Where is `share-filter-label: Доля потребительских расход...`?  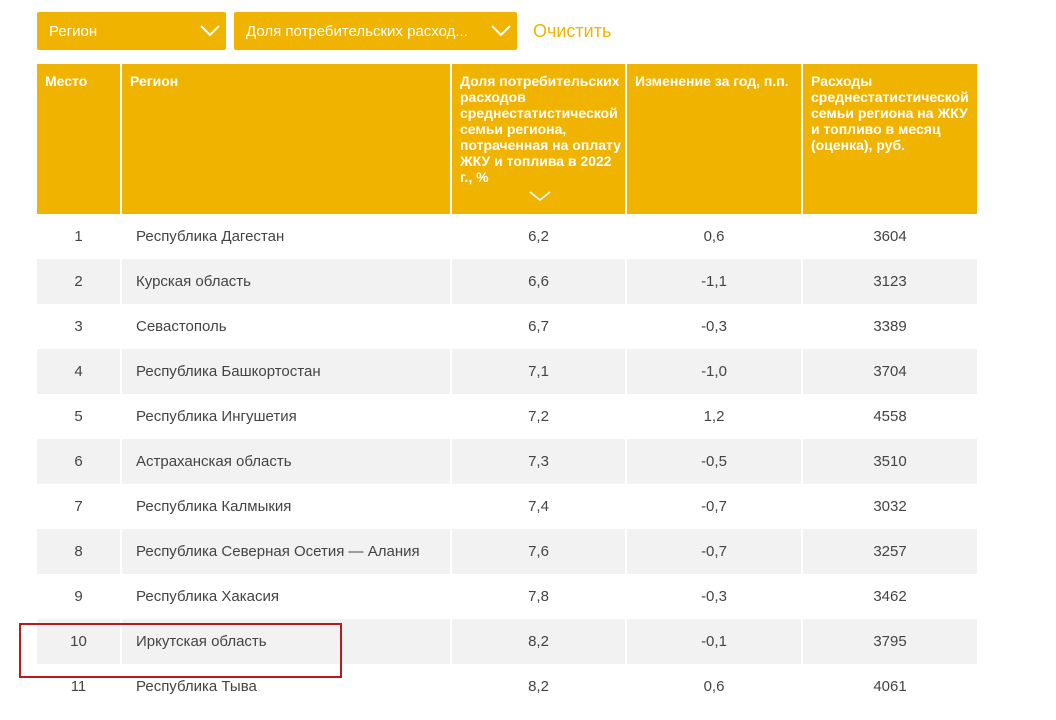 share-filter-label: Доля потребительских расход... is located at coordinates (357, 31).